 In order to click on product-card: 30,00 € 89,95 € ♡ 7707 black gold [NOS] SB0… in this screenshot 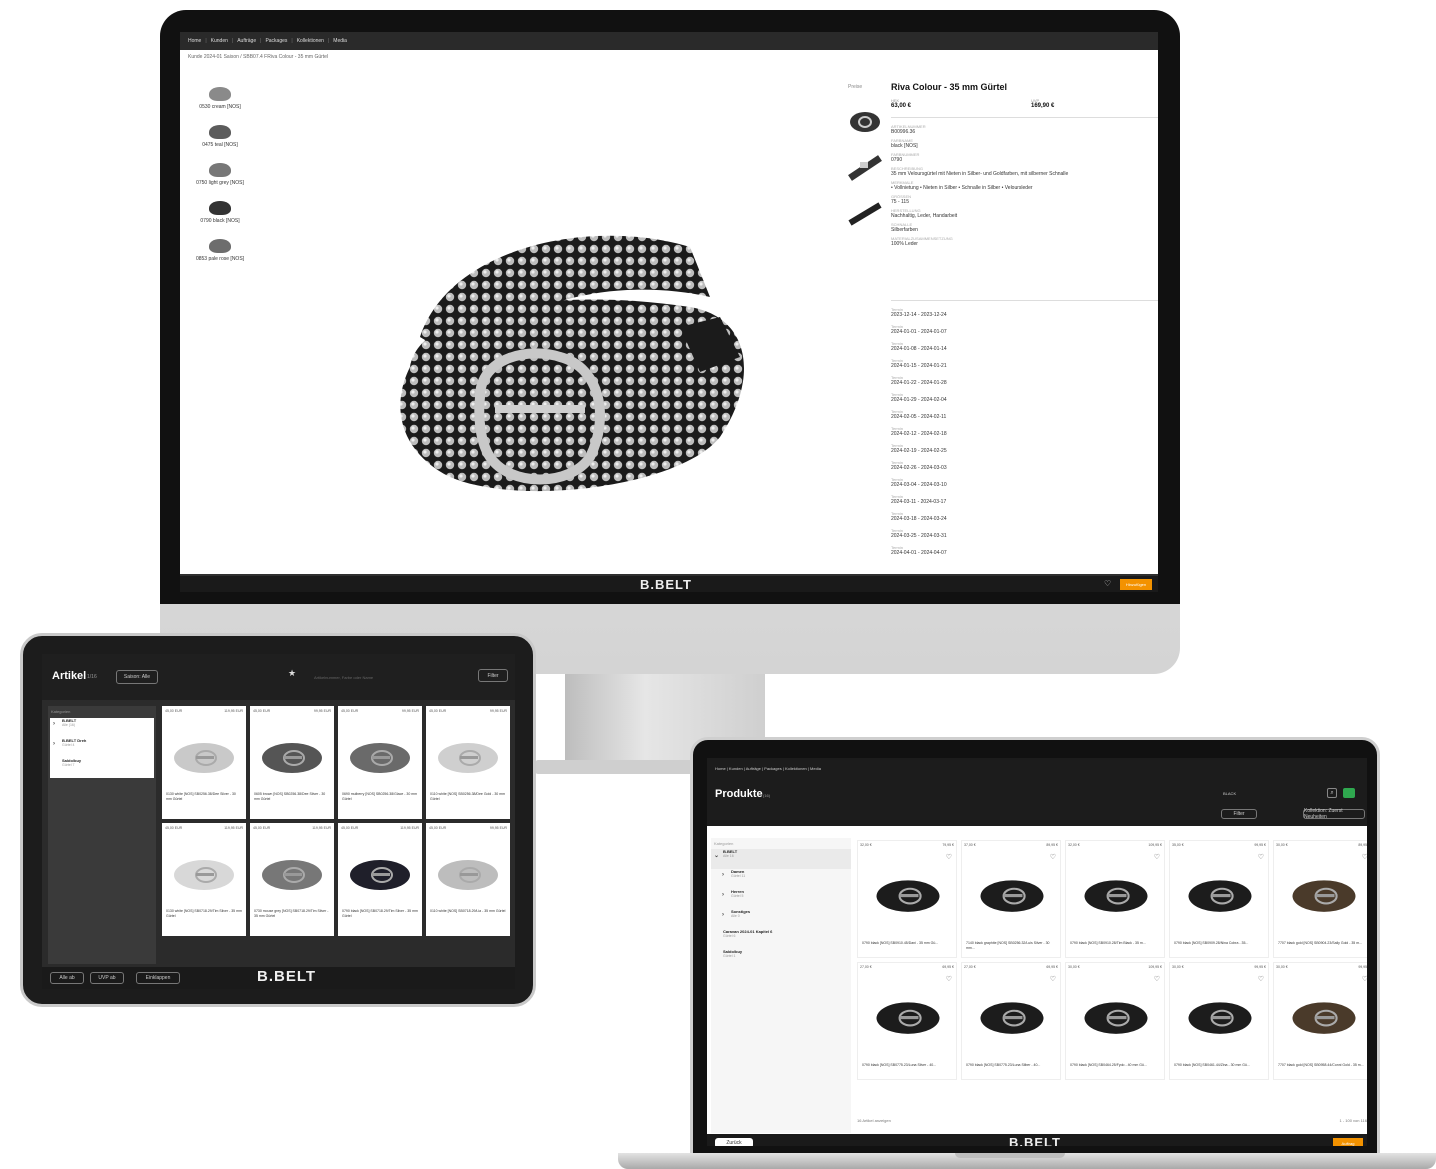, I will do `click(1320, 899)`.